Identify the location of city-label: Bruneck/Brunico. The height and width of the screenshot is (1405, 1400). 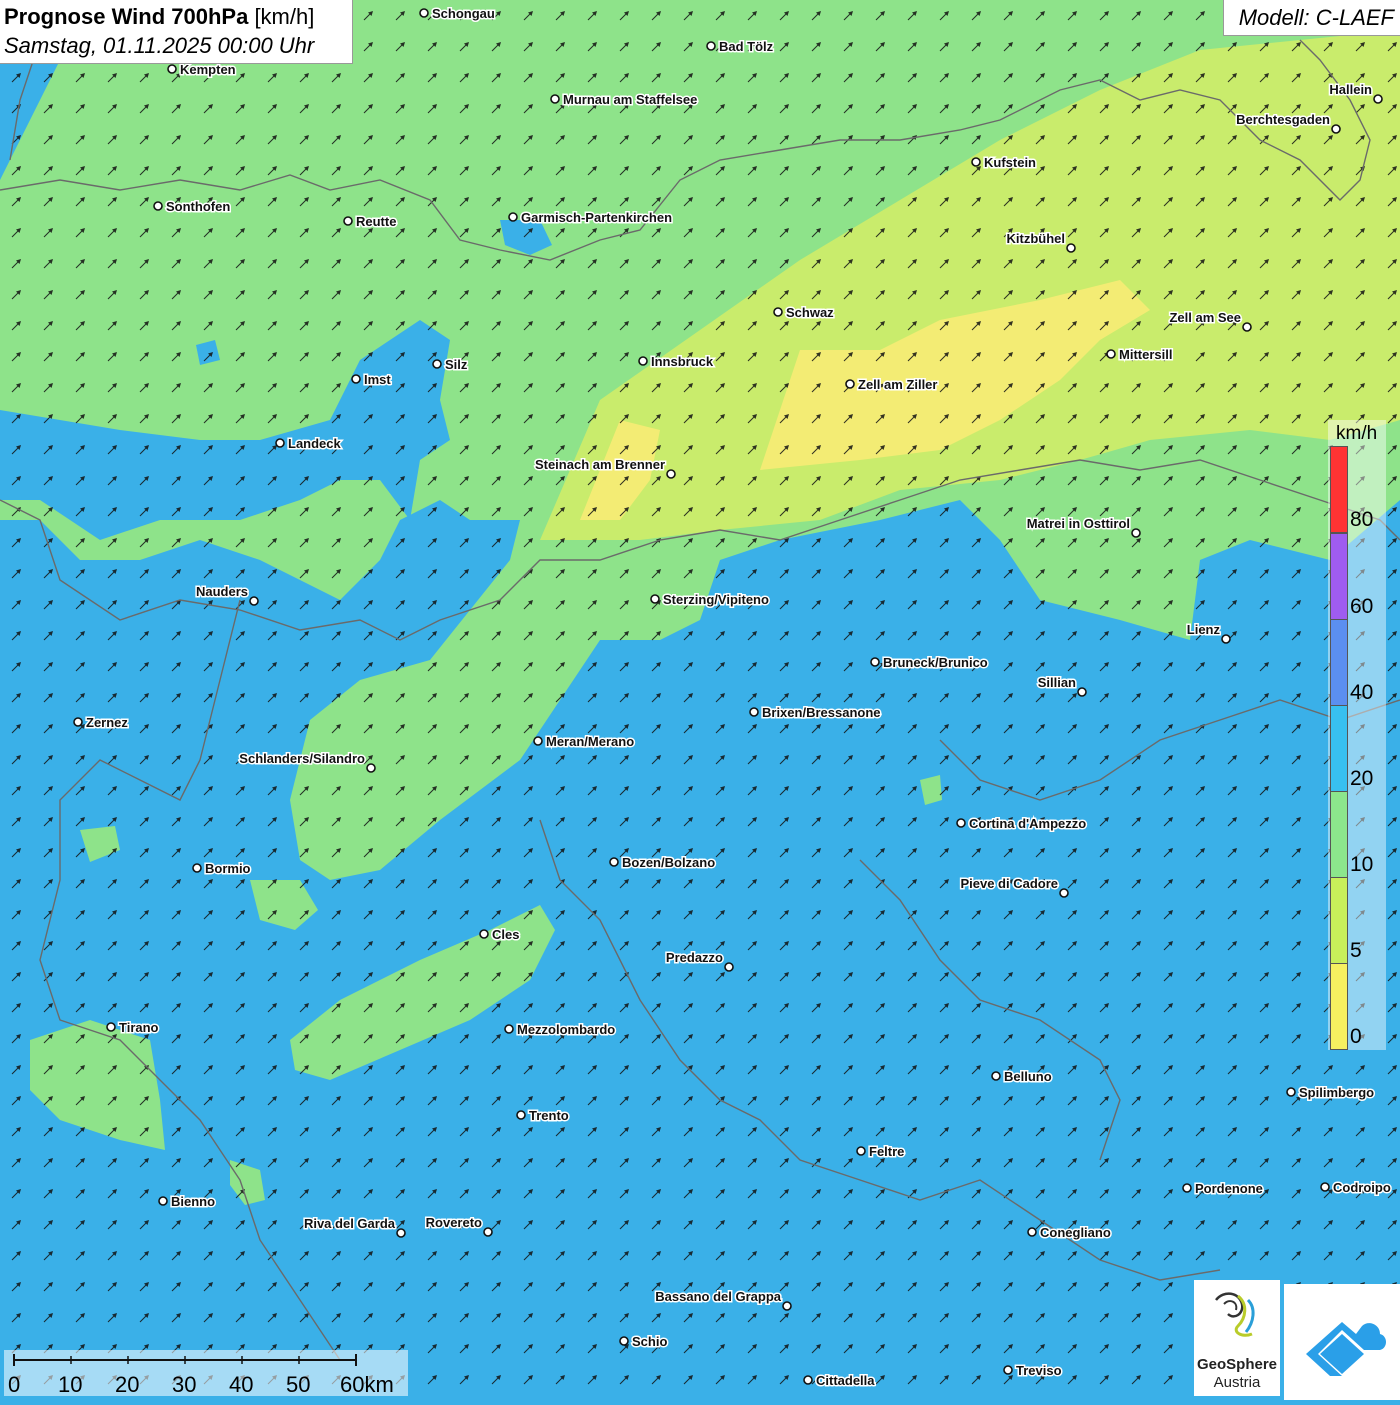
(935, 662).